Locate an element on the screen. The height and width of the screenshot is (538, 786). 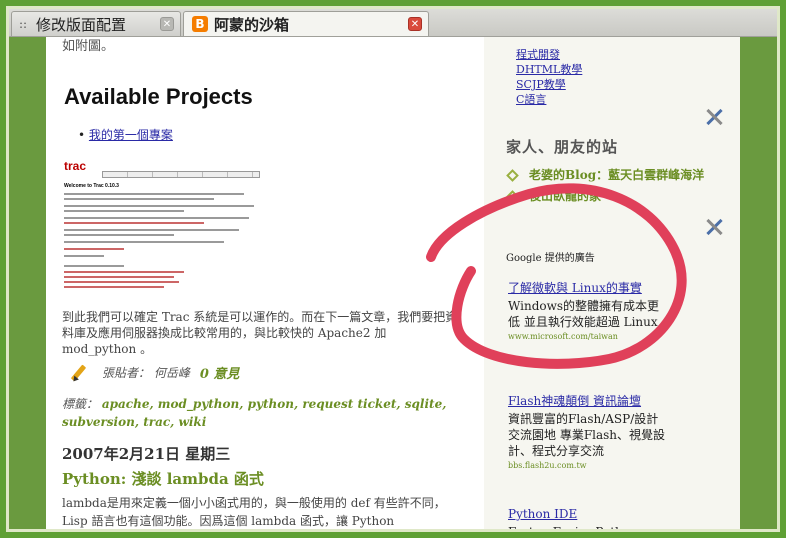
tab-label: 阿蒙的沙箱 is located at coordinates (252, 24).